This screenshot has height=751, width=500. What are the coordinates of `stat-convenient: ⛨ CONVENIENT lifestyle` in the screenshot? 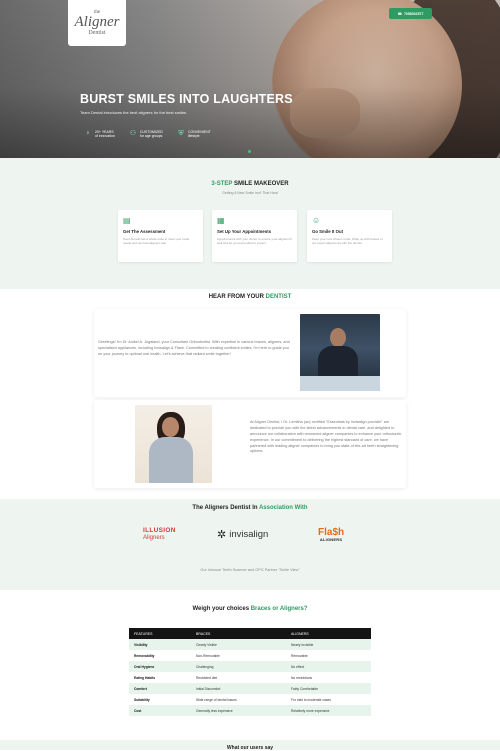 It's located at (194, 134).